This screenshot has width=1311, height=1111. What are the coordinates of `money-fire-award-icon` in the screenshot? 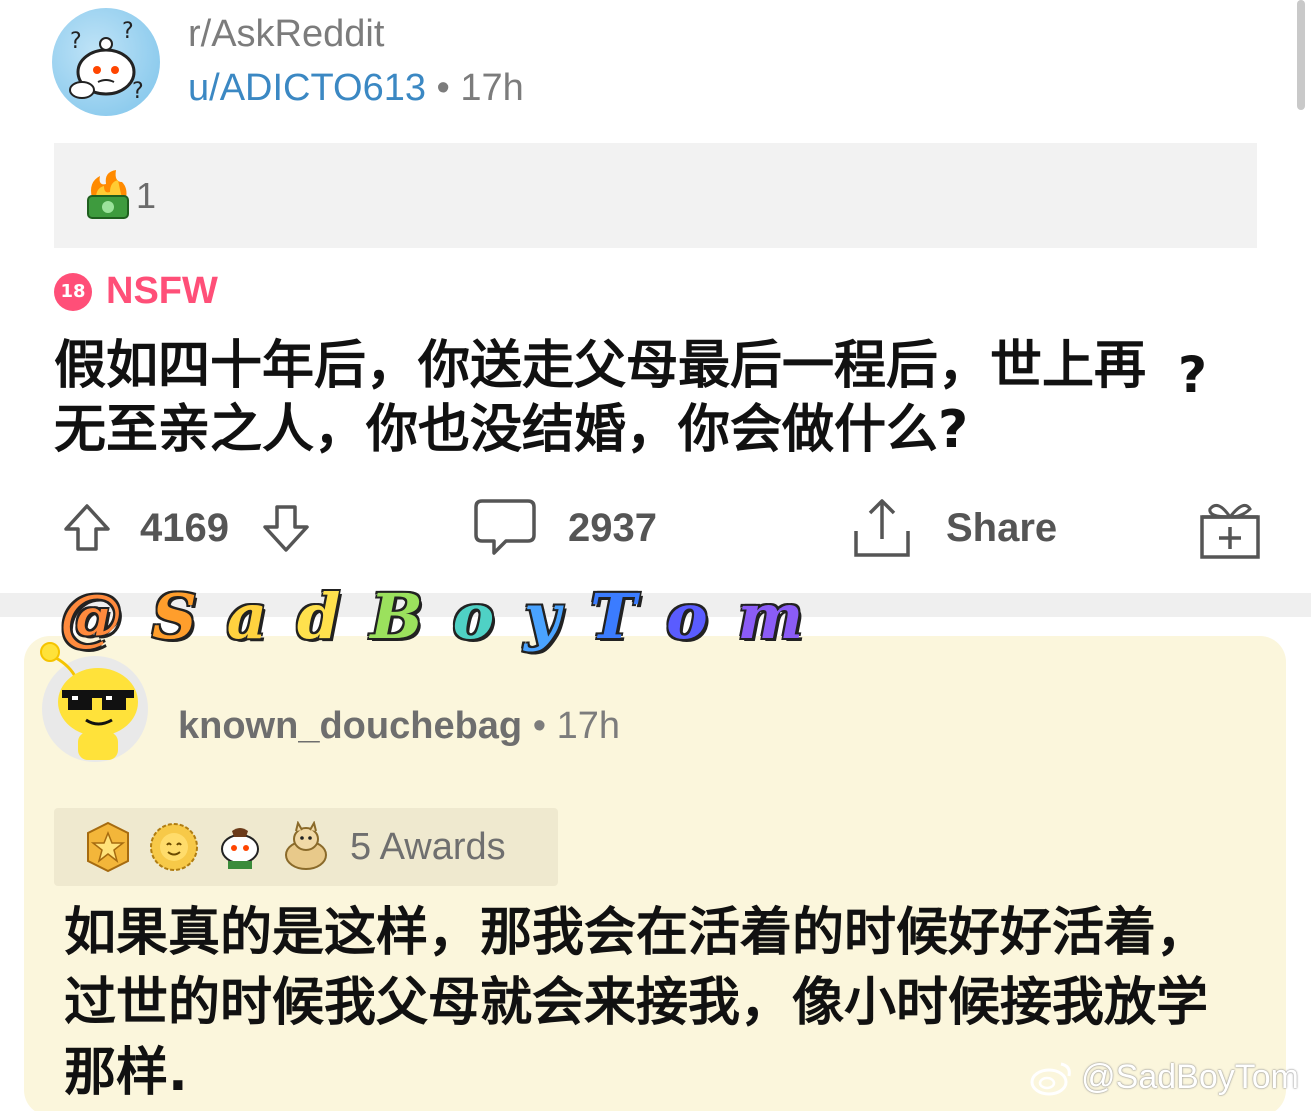 It's located at (108, 194).